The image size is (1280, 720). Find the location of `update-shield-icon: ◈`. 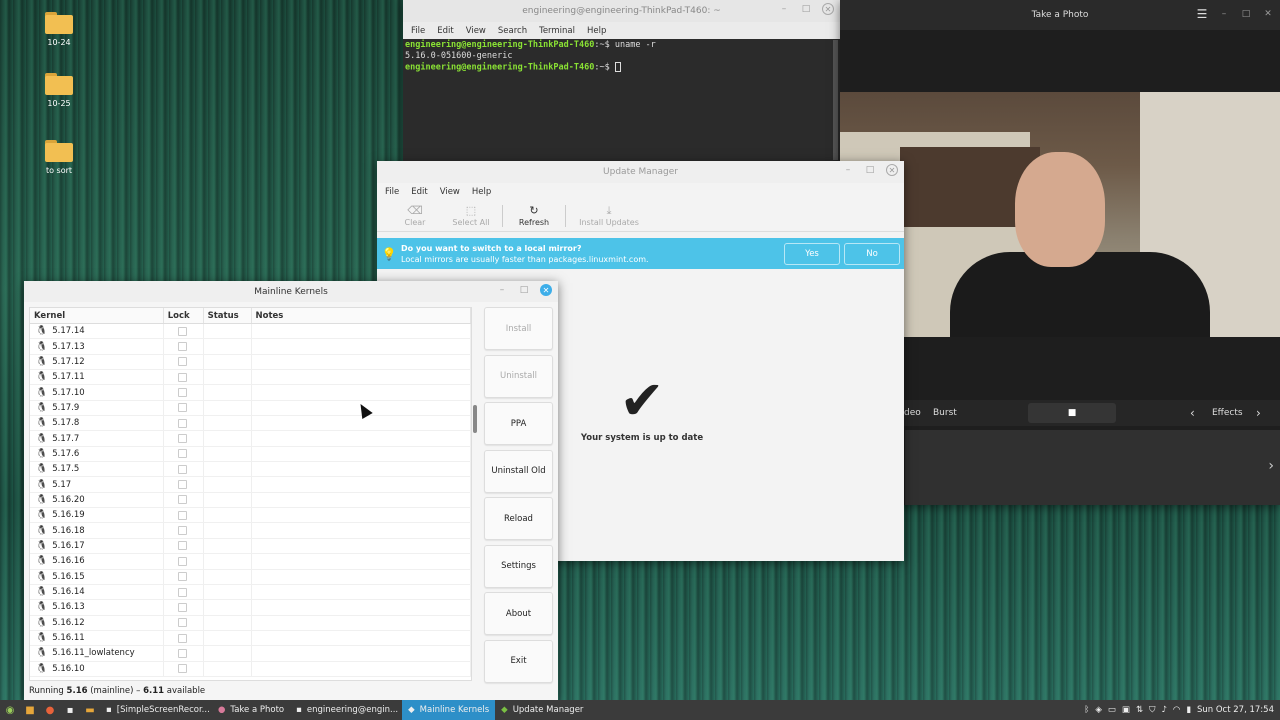

update-shield-icon: ◈ is located at coordinates (1098, 710).